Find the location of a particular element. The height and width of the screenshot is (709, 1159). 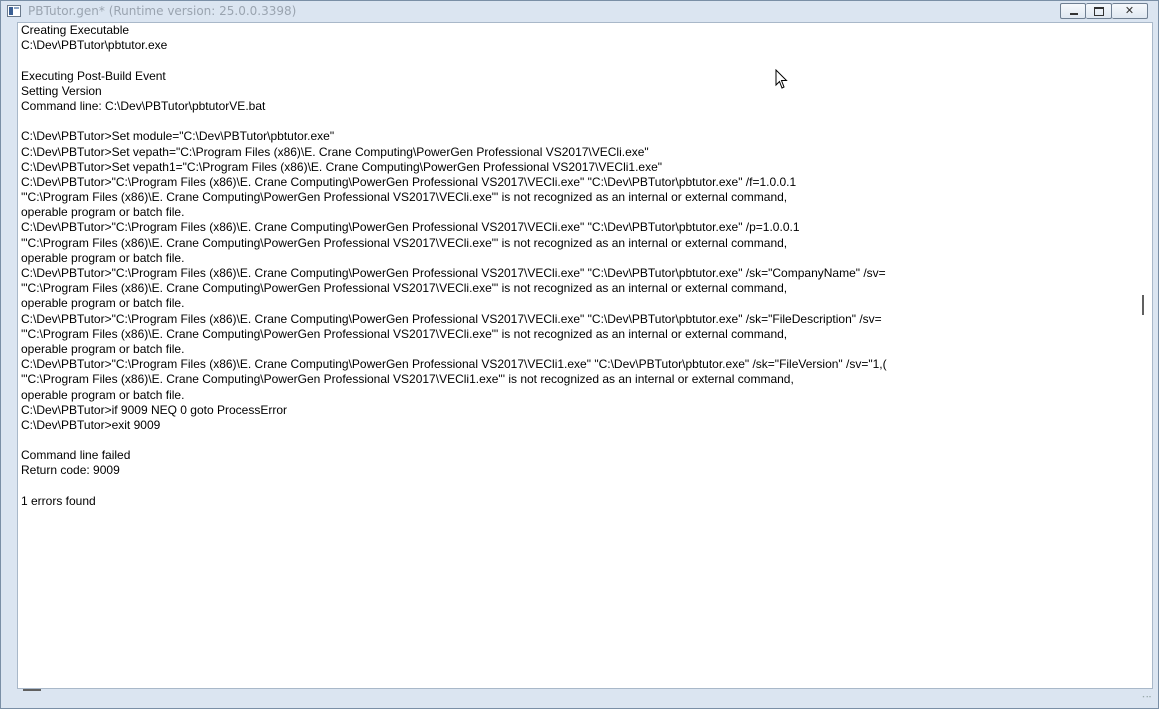

log-line: C:\Dev\PBTutor\pbtutor.exe is located at coordinates (94, 45).